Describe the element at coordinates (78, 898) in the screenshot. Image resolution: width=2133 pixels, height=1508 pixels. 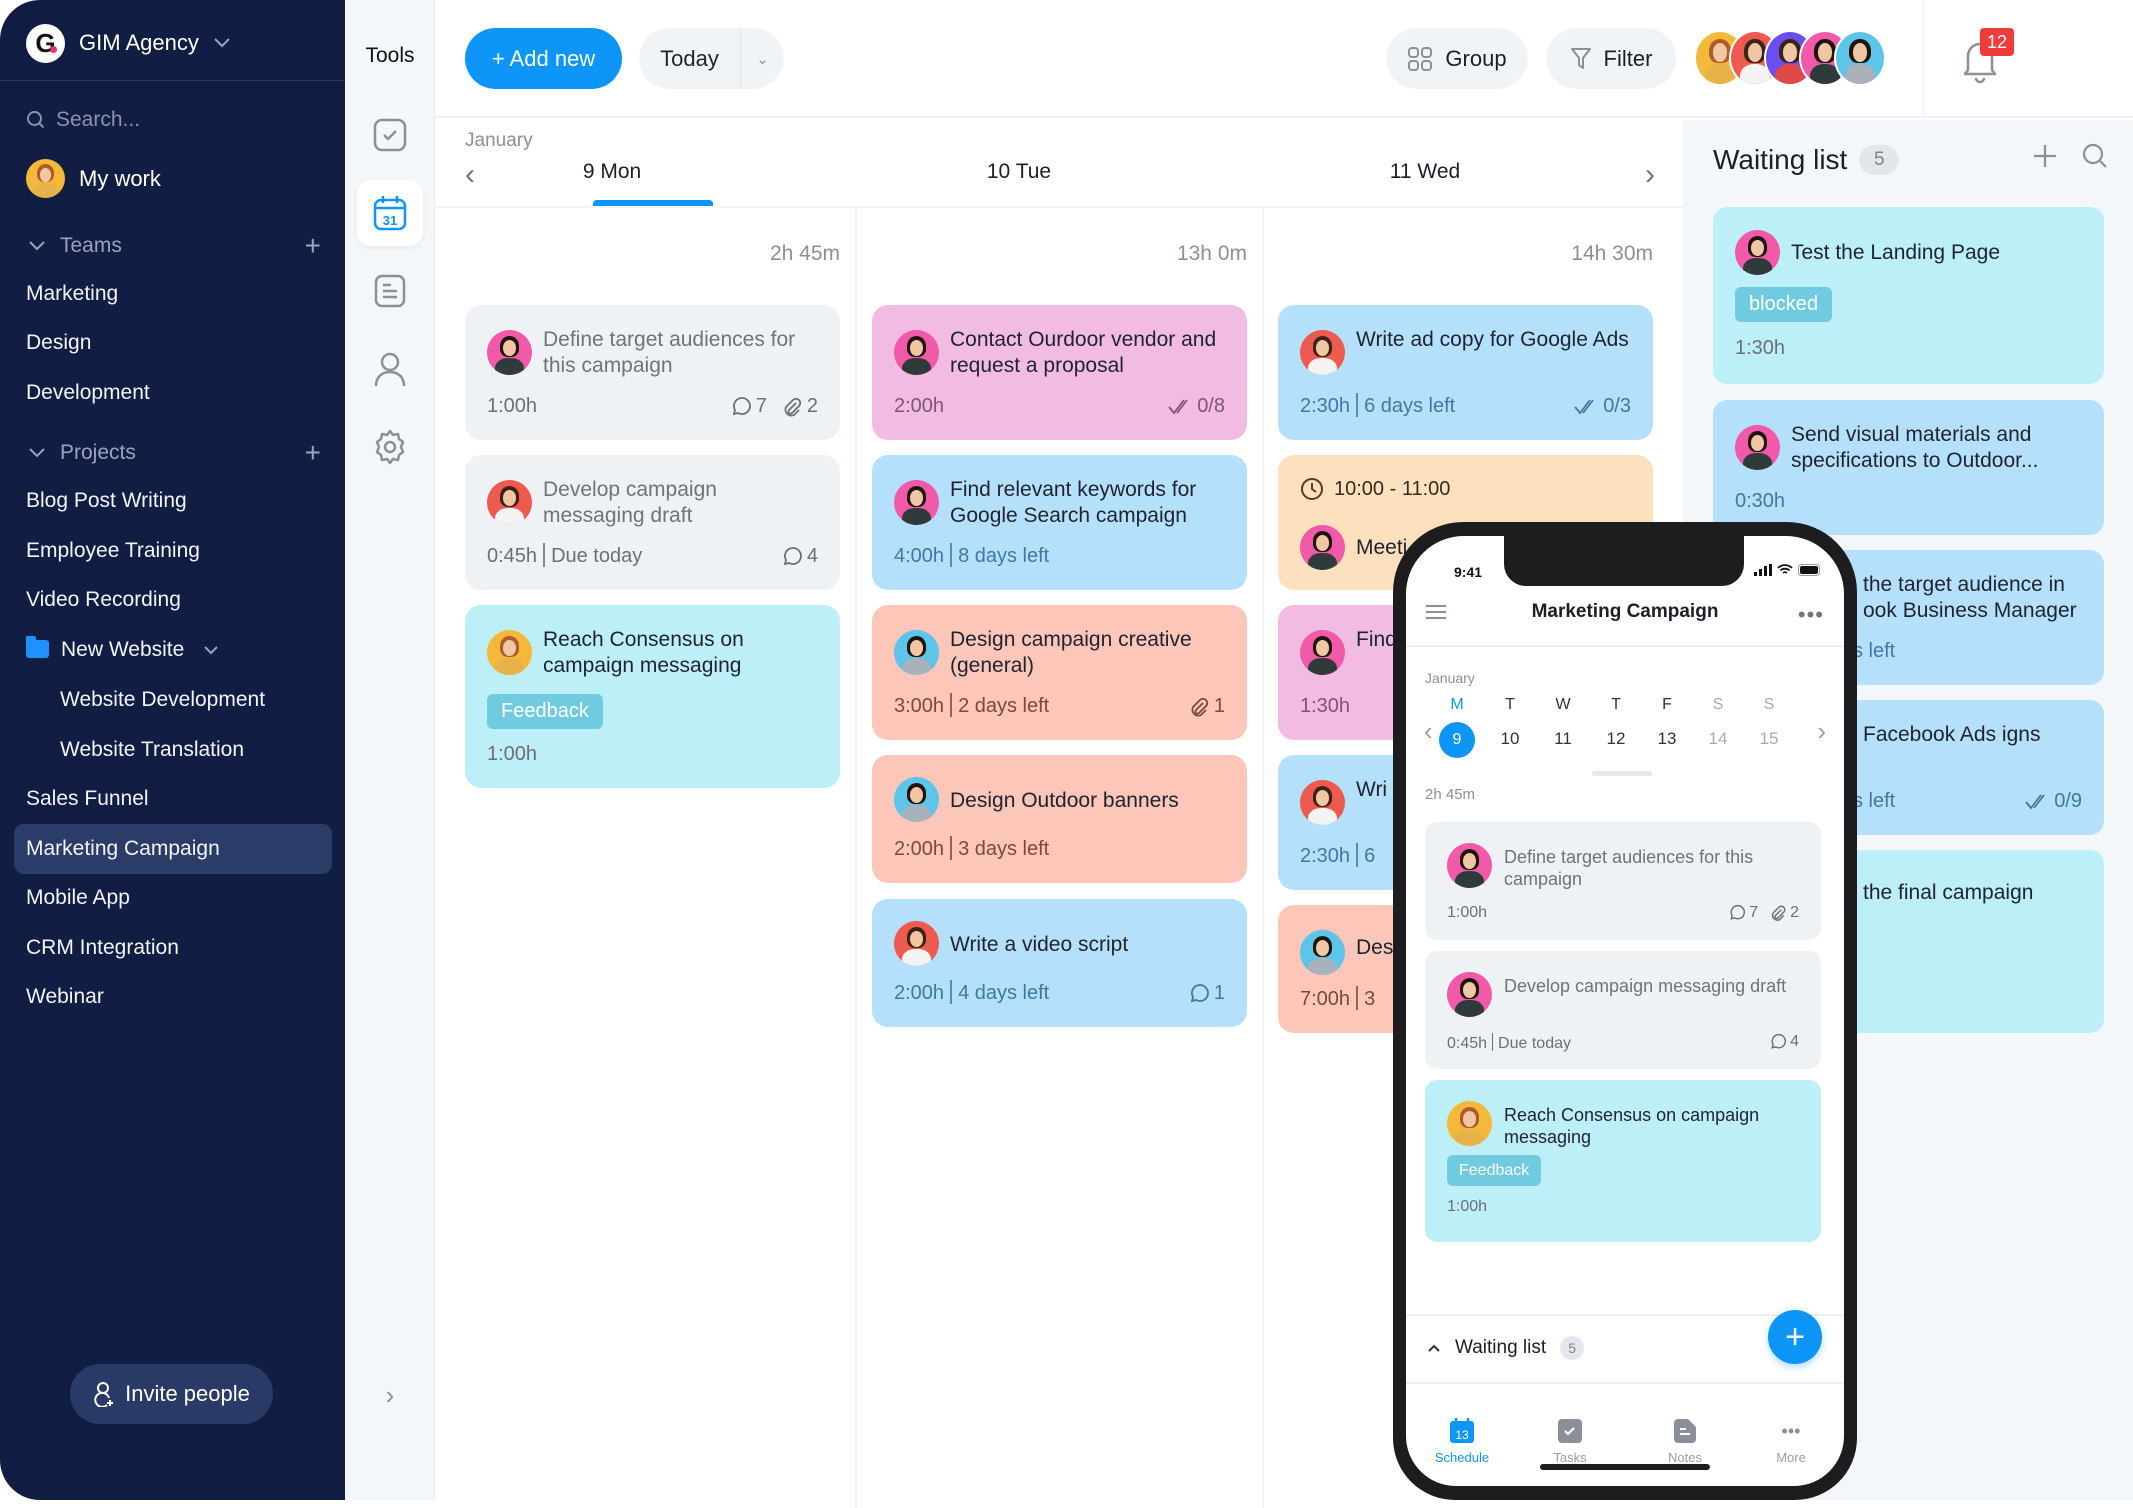
I see `sidebar-item-mobile-app: Mobile App` at that location.